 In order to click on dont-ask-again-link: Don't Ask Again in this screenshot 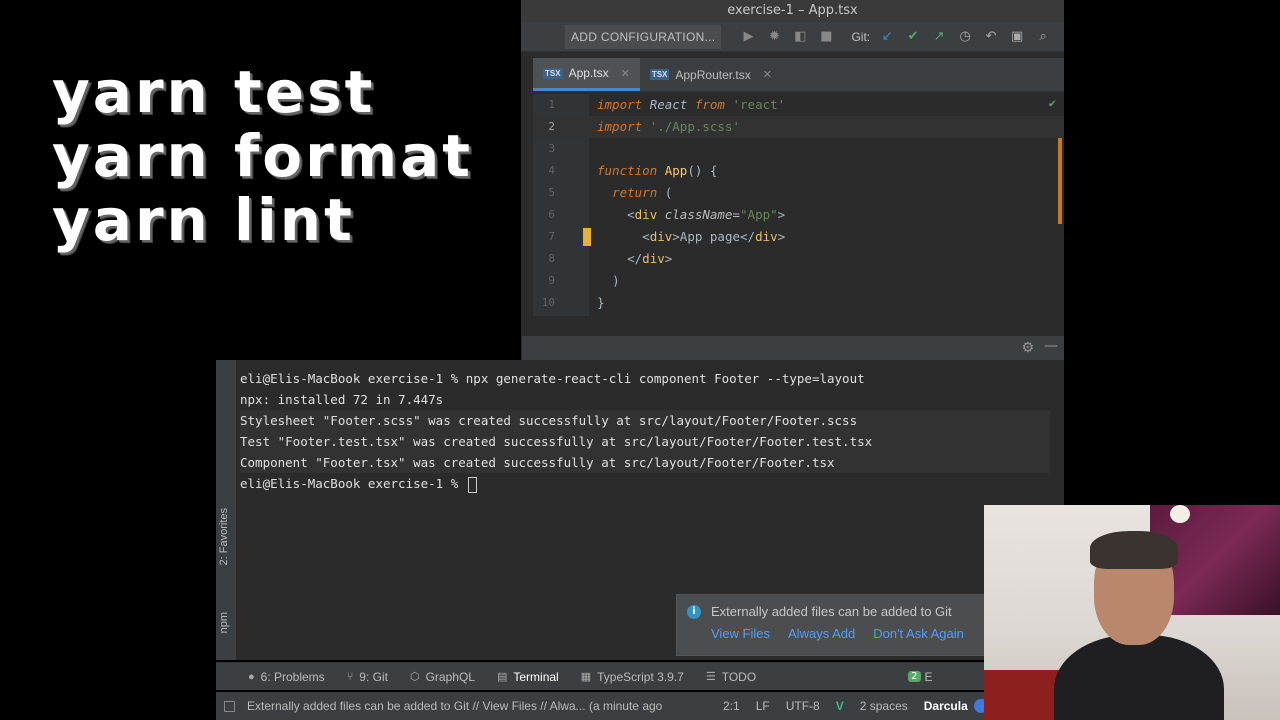, I will do `click(918, 633)`.